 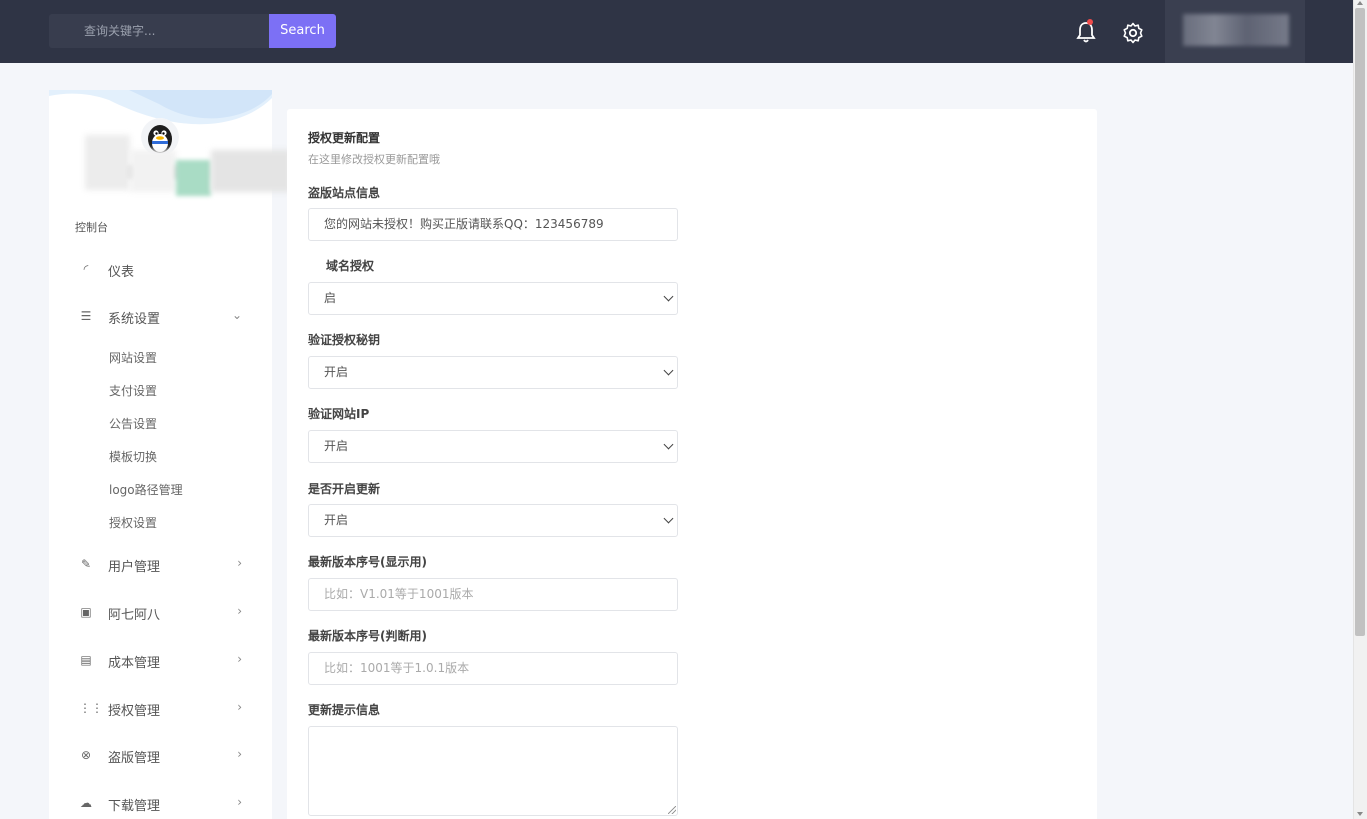 What do you see at coordinates (344, 340) in the screenshot?
I see `field-label: 验证授权秘钥` at bounding box center [344, 340].